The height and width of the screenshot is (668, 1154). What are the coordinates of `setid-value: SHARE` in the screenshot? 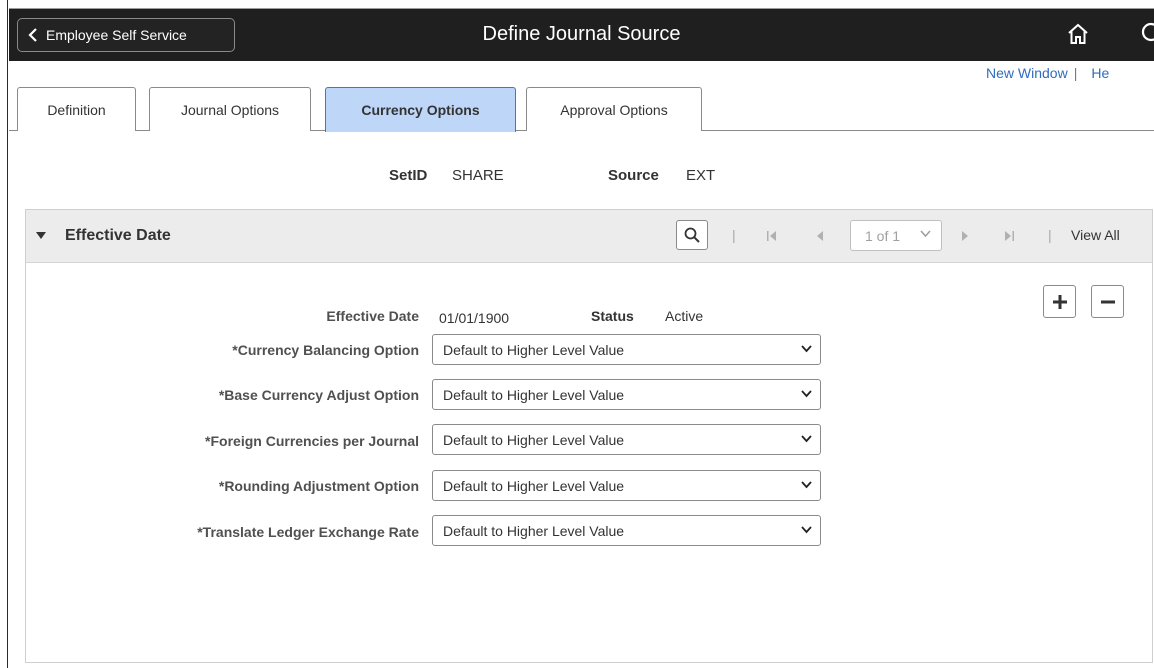 It's located at (478, 175).